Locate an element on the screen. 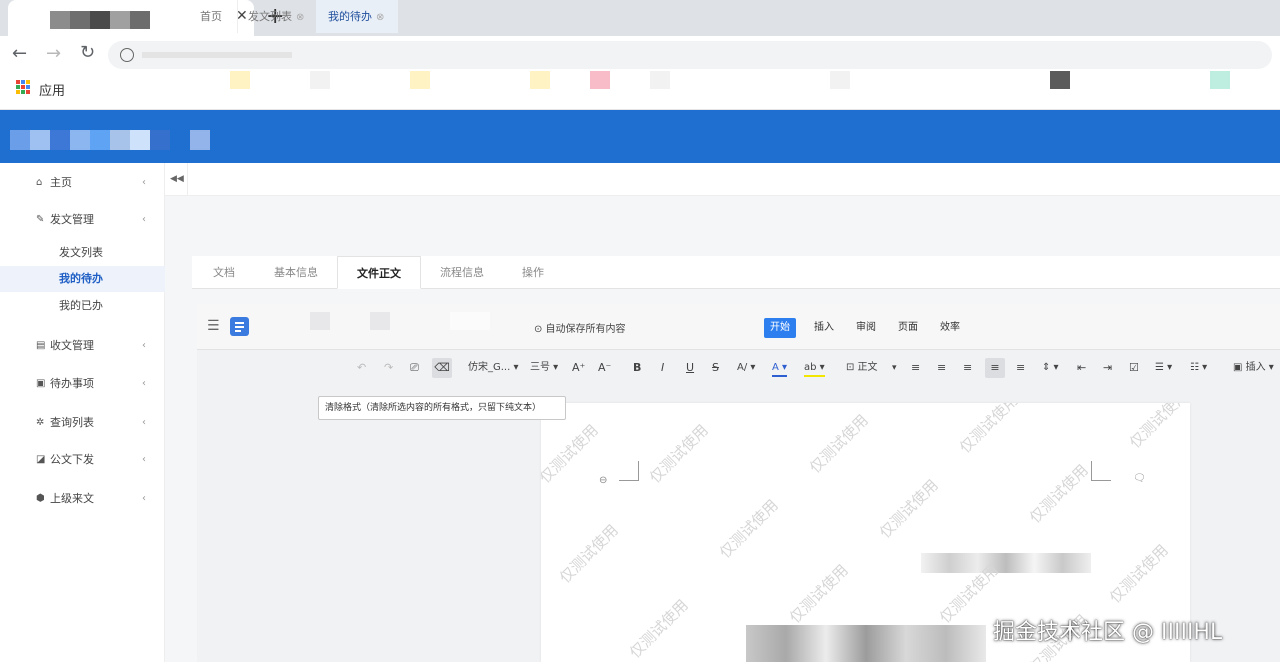 This screenshot has width=1280, height=662. doc-title-pixelated is located at coordinates (320, 321).